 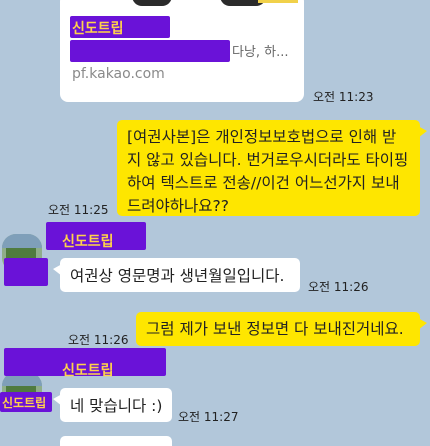 I want to click on partial-message-bubble, so click(x=116, y=441).